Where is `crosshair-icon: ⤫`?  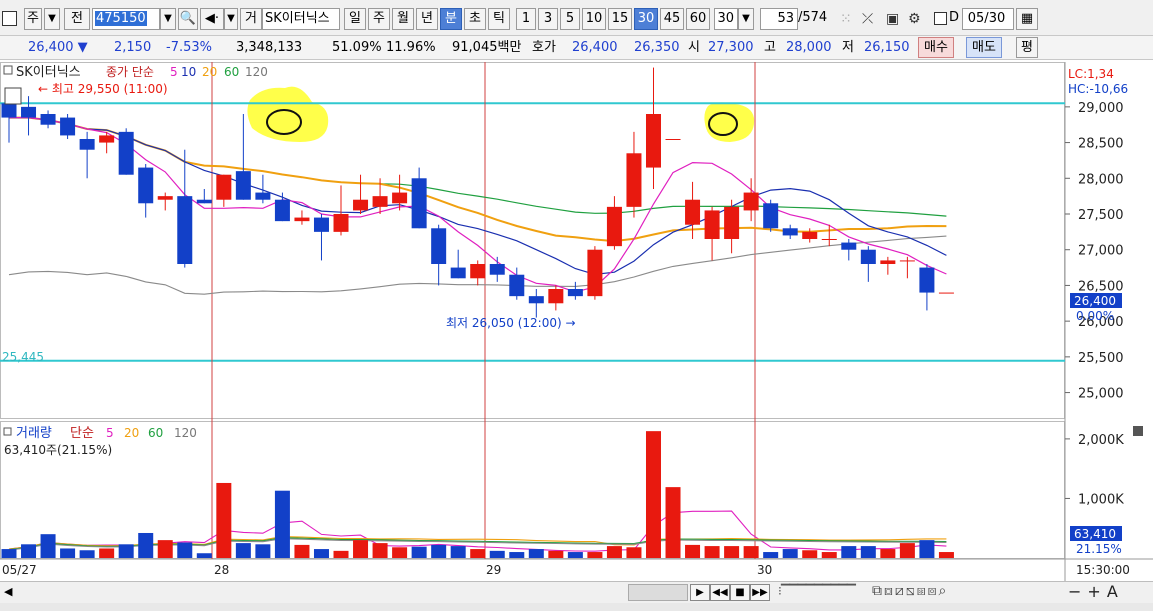
crosshair-icon: ⤫ is located at coordinates (867, 19).